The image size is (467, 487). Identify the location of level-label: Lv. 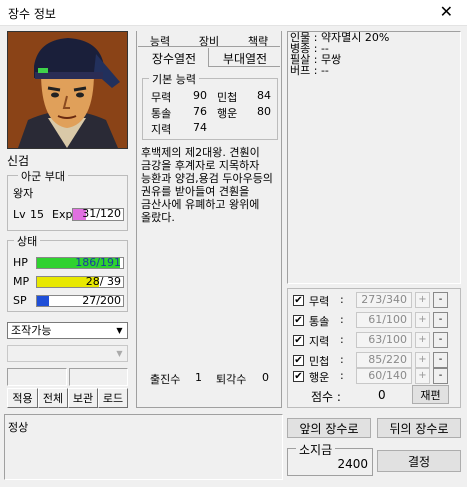
(19, 214).